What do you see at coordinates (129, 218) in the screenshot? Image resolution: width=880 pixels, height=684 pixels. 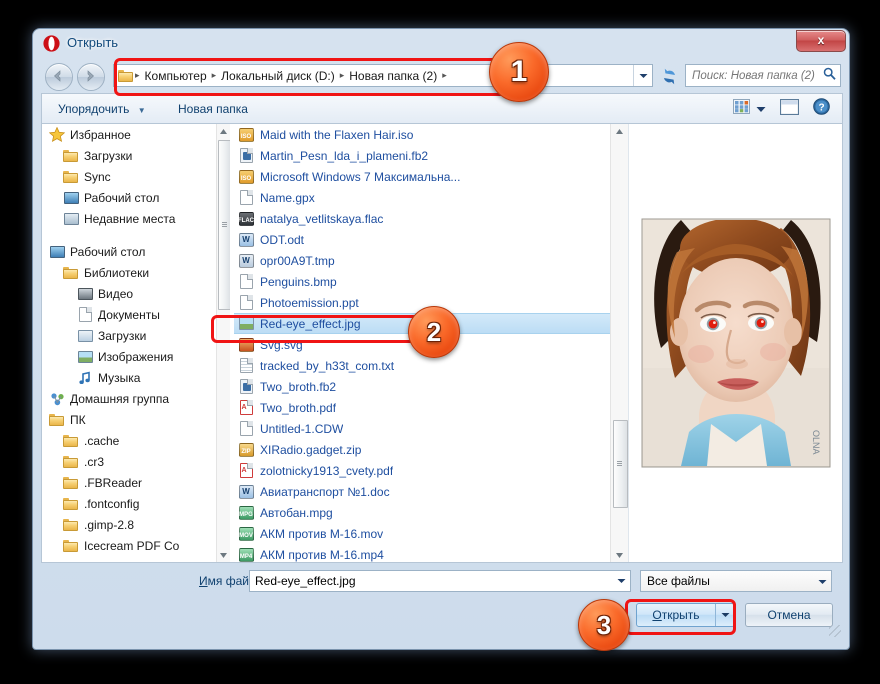 I see `sidebar-item-недавние-места: Недавние места` at bounding box center [129, 218].